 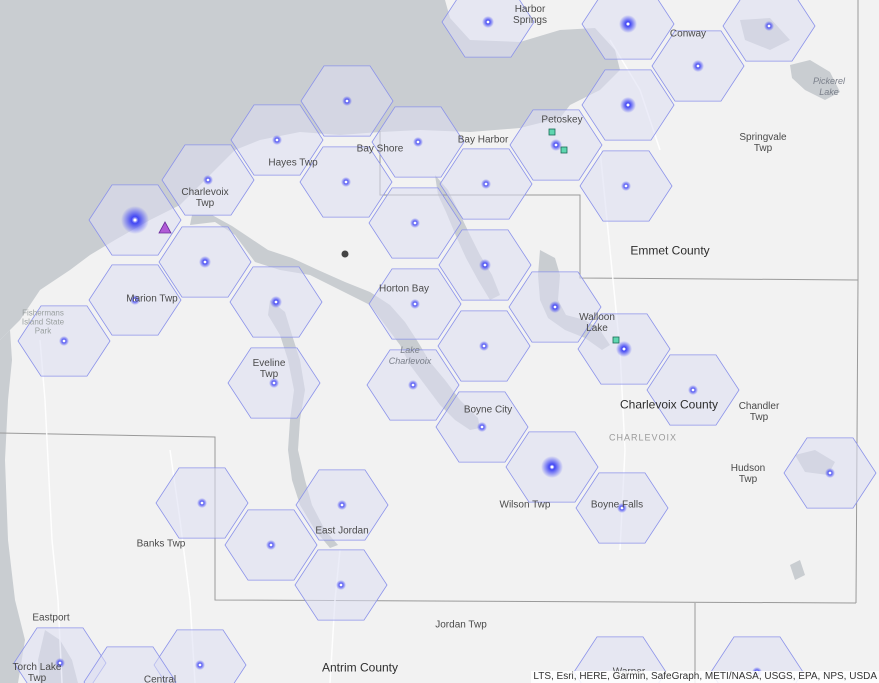 I want to click on west-shore-water, so click(x=12, y=506).